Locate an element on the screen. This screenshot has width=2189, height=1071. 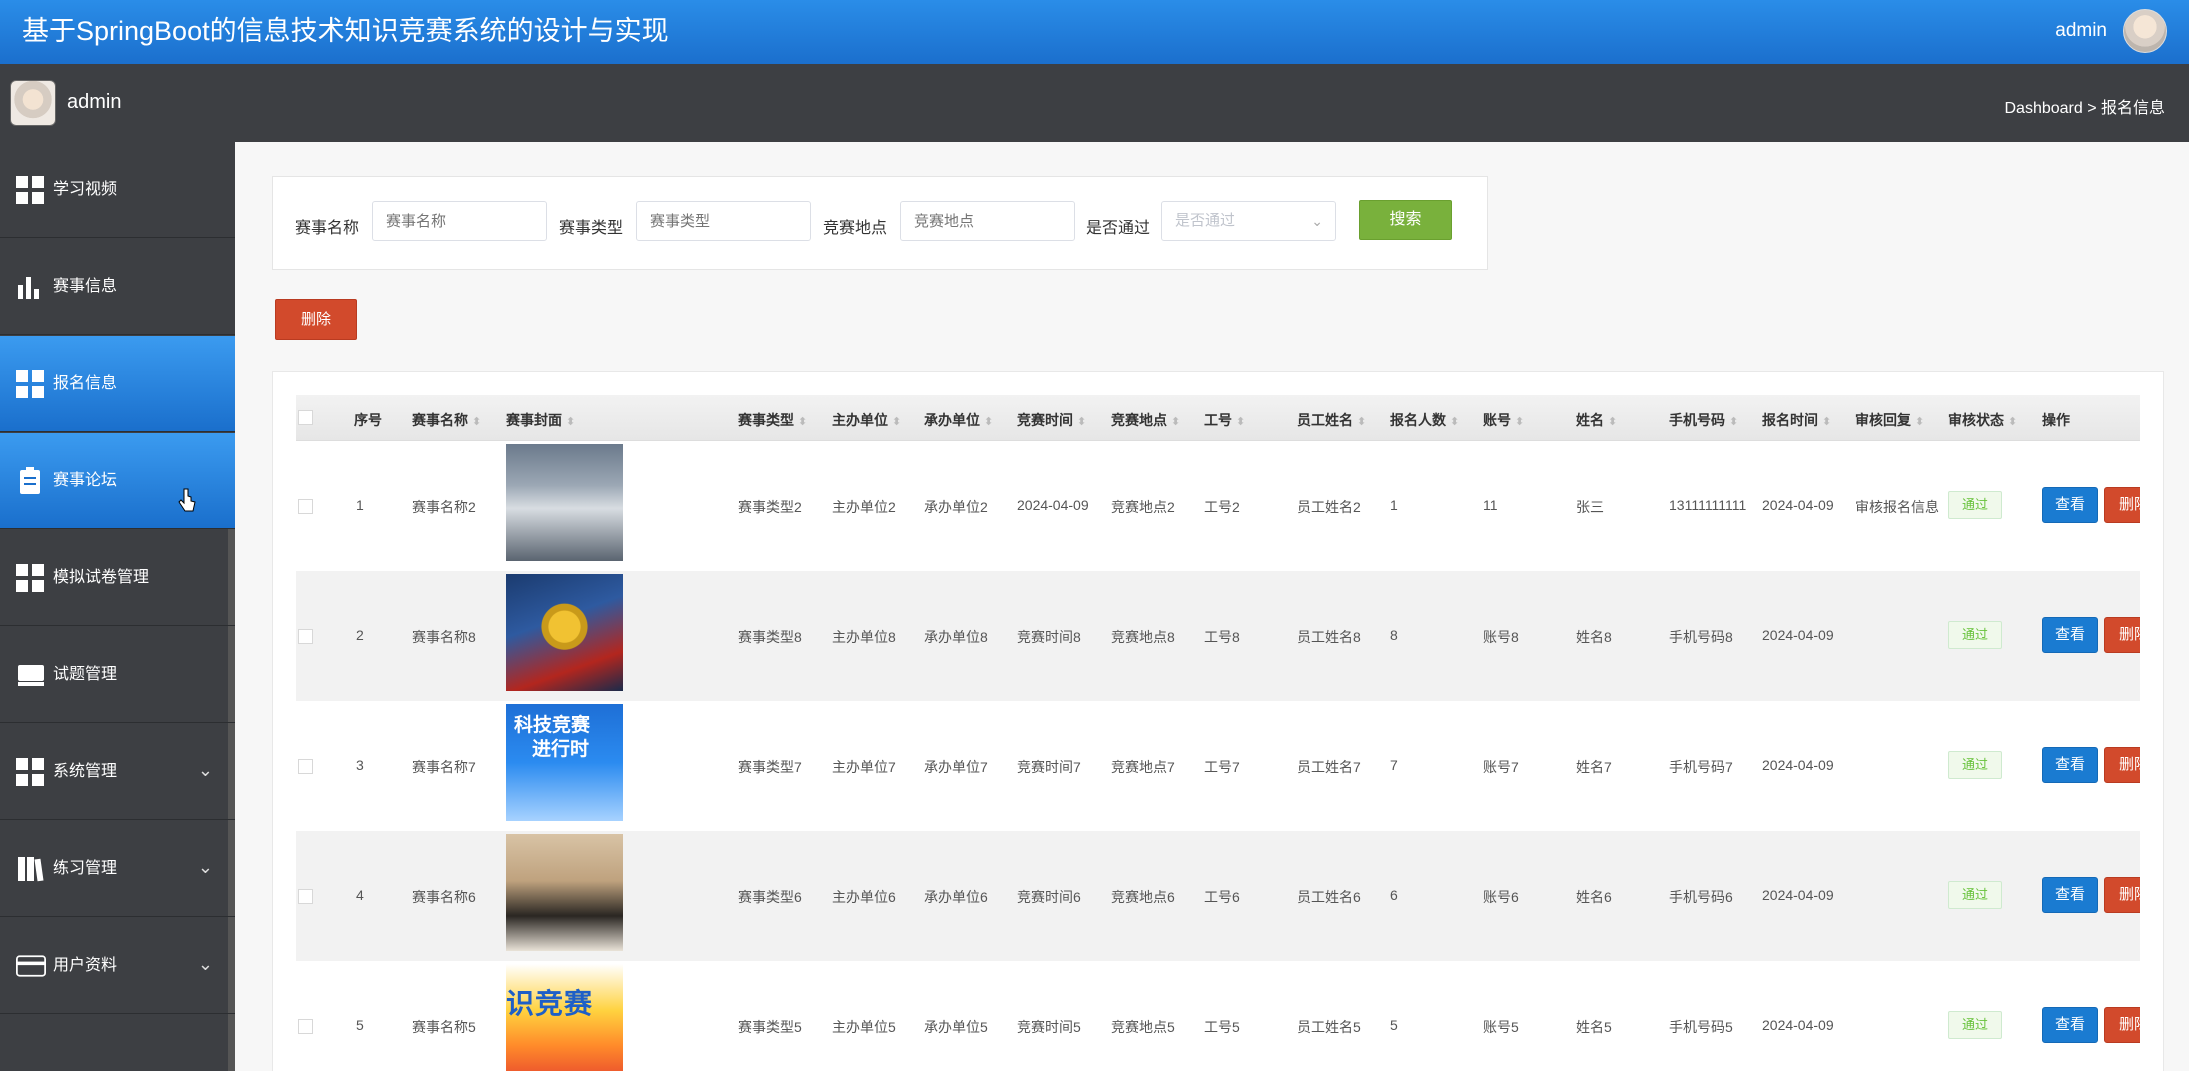
cell-account: 账号7 is located at coordinates (1501, 767).